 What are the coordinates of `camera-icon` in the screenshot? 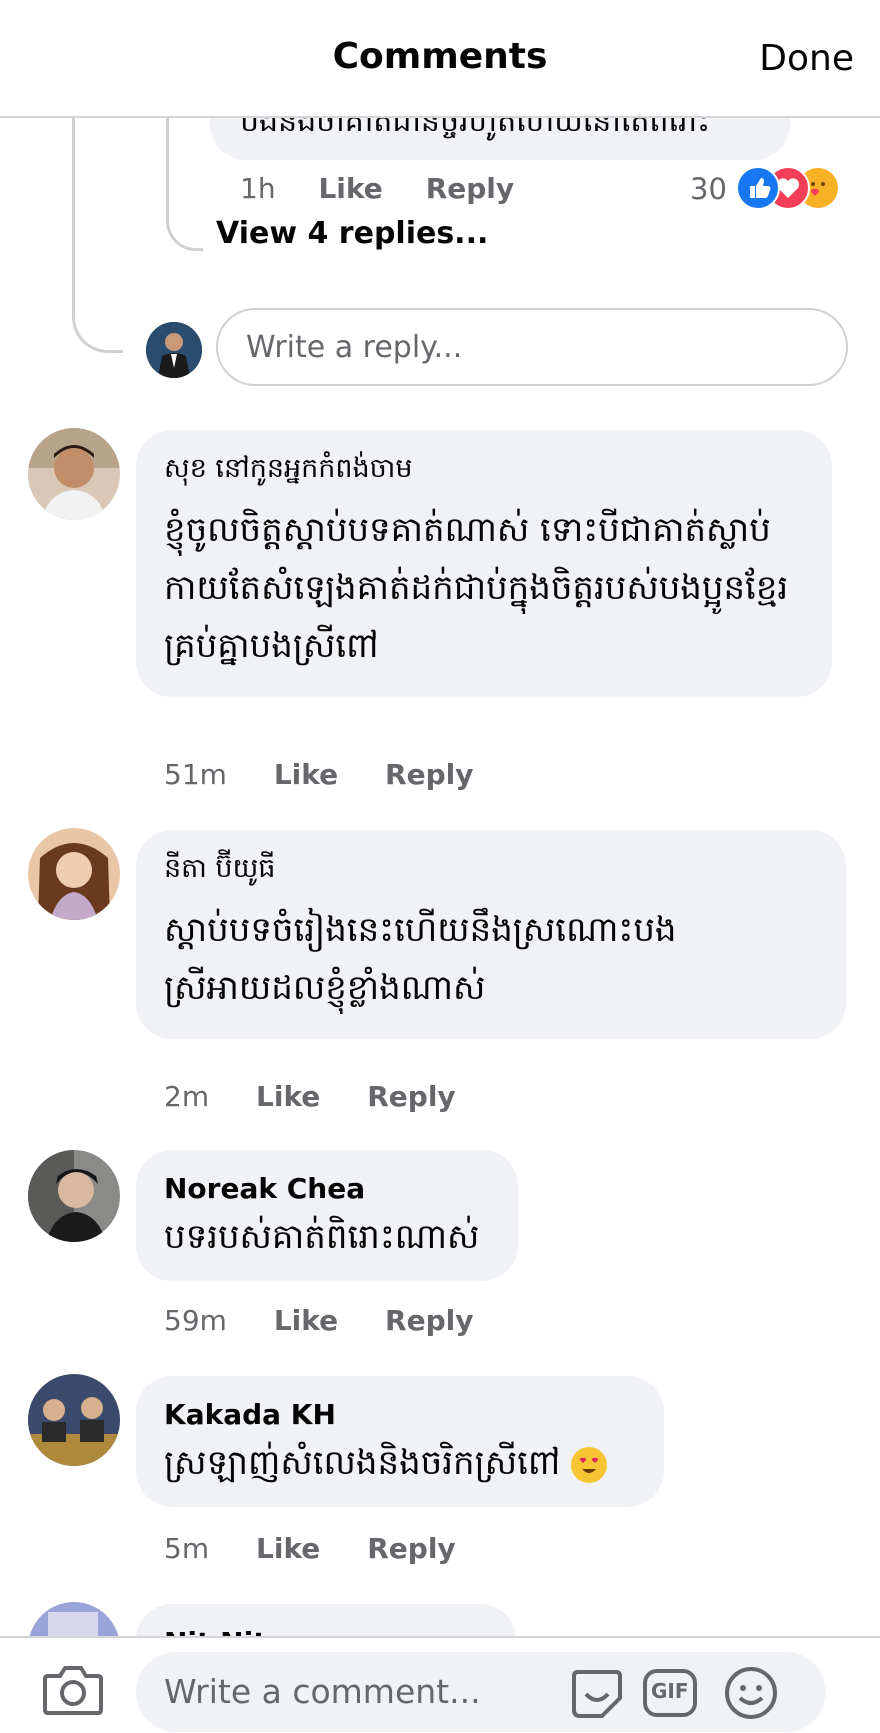 It's located at (73, 1689).